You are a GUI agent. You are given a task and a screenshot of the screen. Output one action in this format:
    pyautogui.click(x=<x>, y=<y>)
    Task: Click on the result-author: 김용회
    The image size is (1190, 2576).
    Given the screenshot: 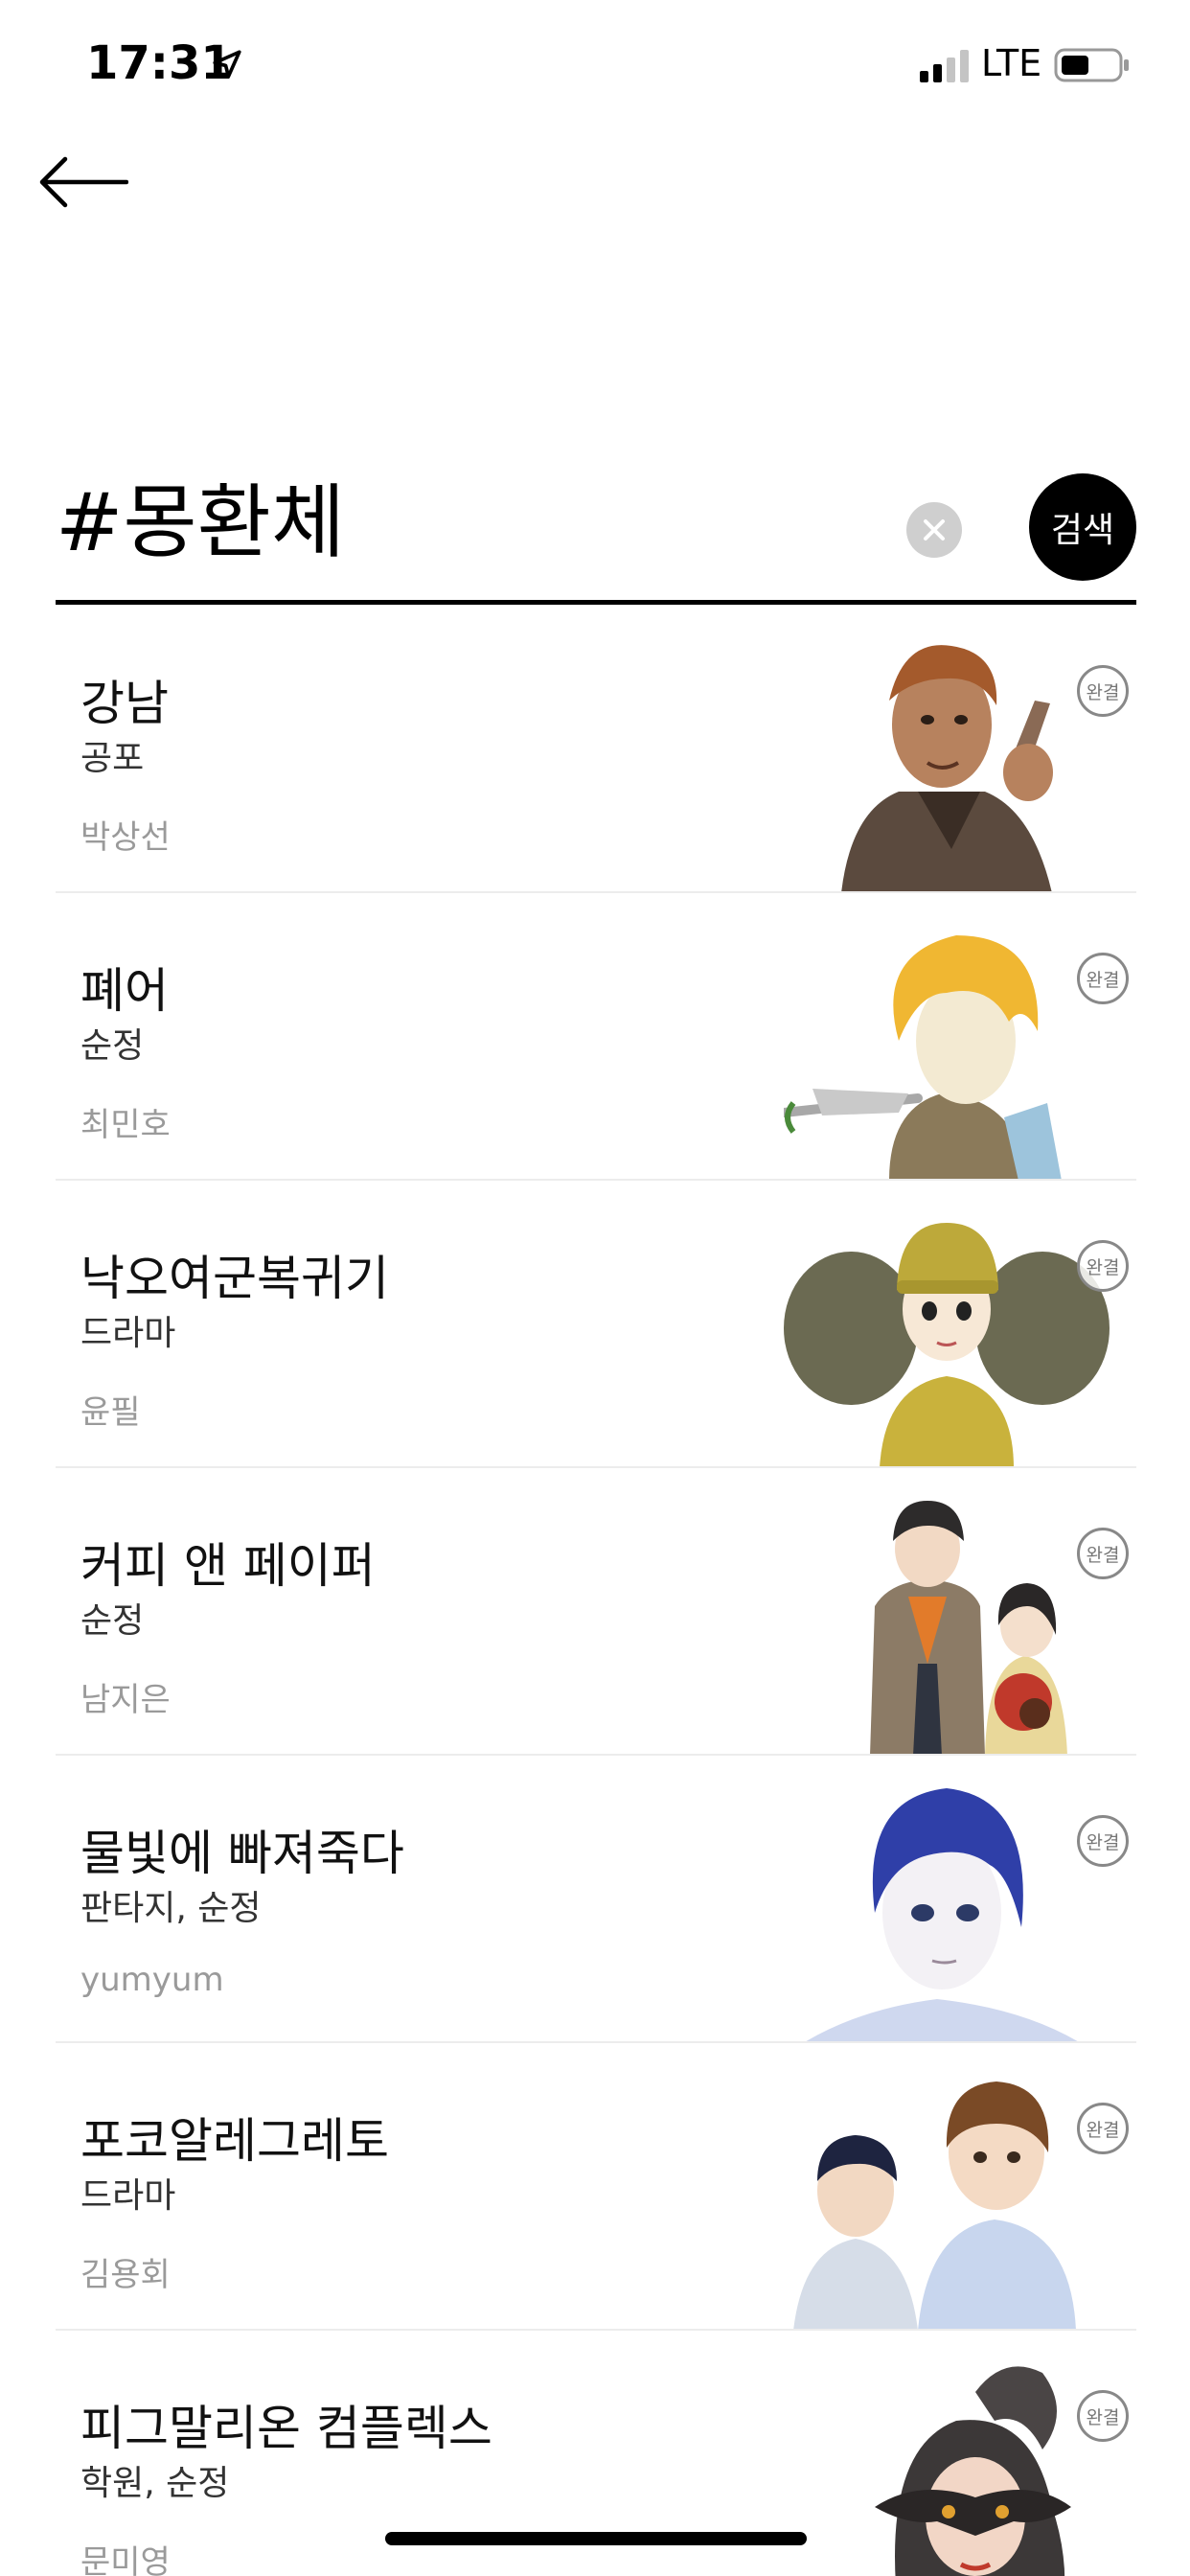 What is the action you would take?
    pyautogui.click(x=125, y=2275)
    